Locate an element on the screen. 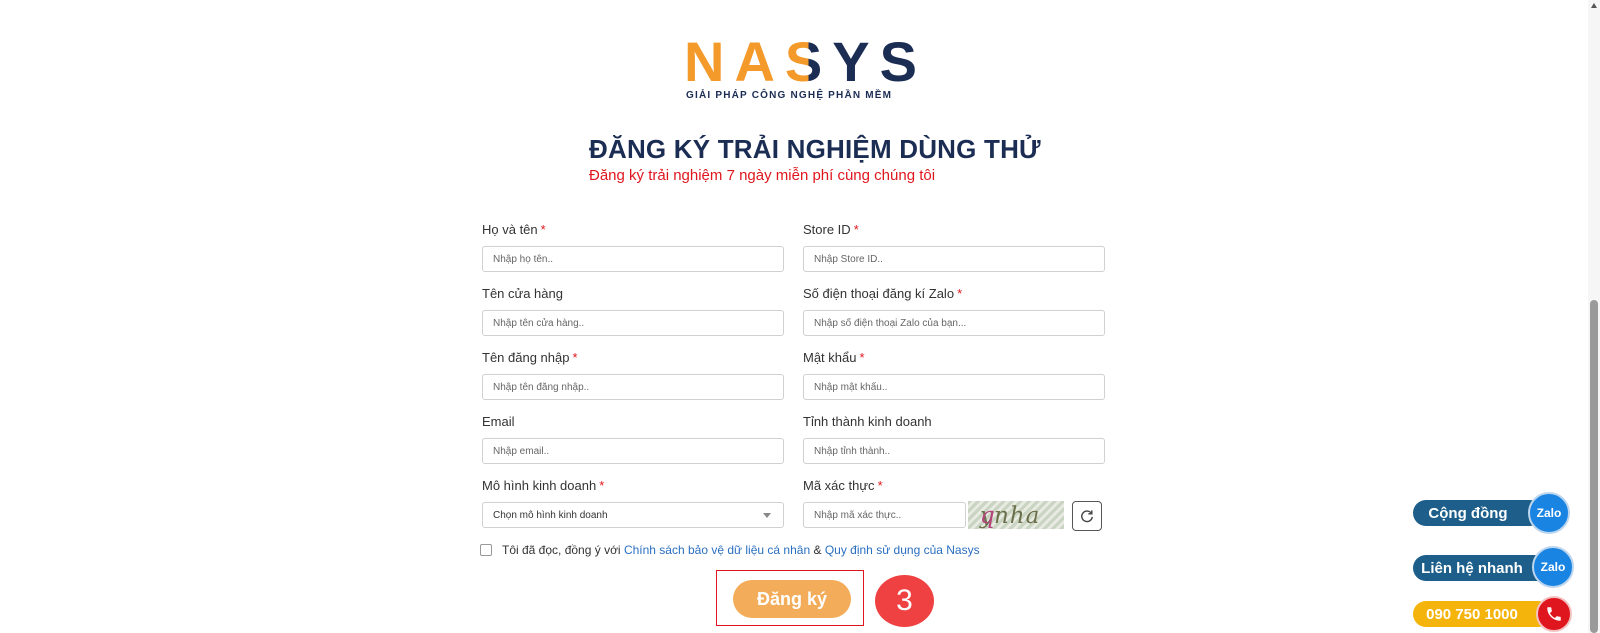  agree-ampersand: & is located at coordinates (817, 550).